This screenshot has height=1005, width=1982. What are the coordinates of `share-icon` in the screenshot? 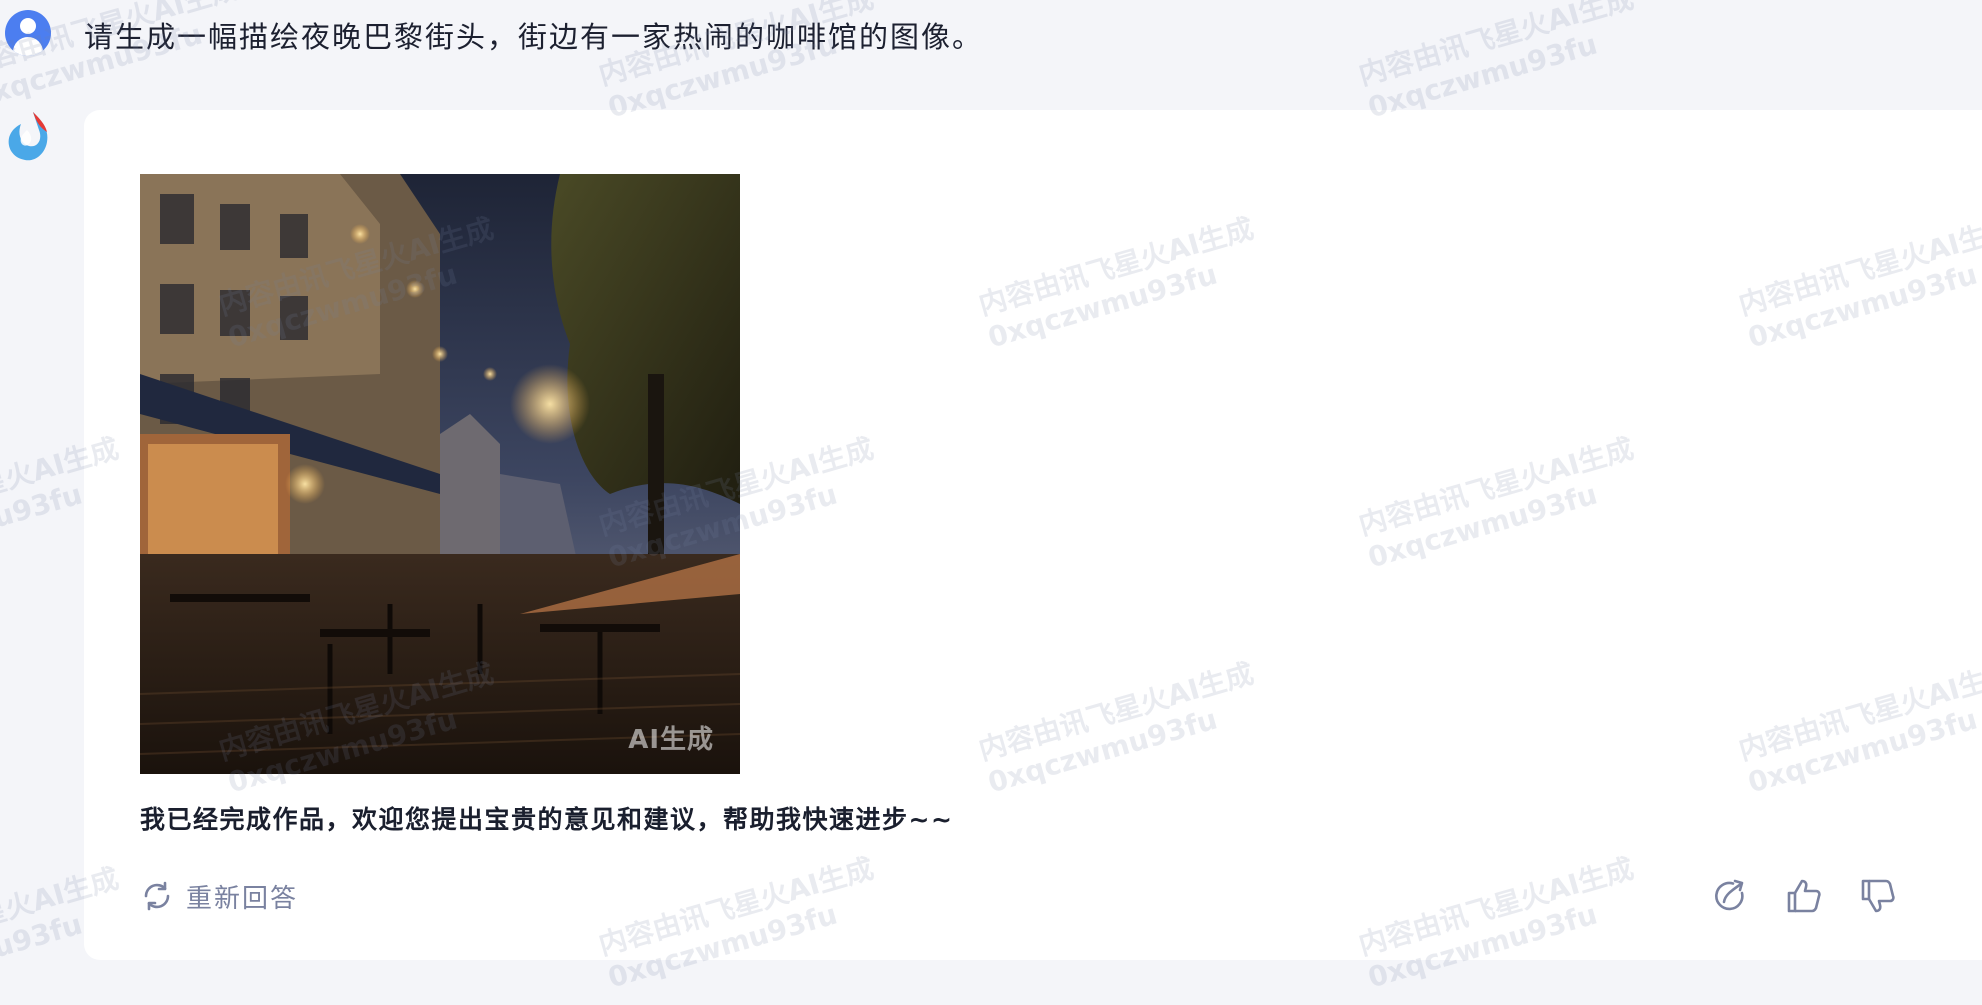 It's located at (1729, 895).